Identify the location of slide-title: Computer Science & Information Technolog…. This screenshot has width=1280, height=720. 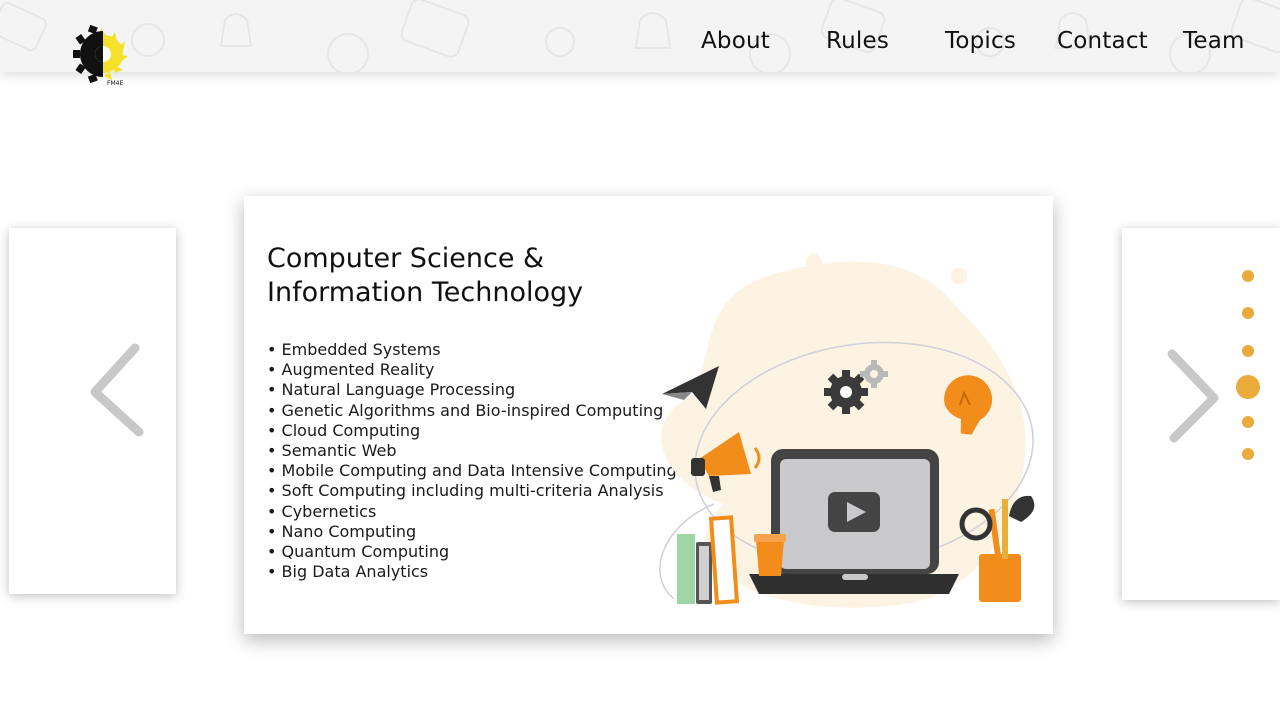
(425, 276).